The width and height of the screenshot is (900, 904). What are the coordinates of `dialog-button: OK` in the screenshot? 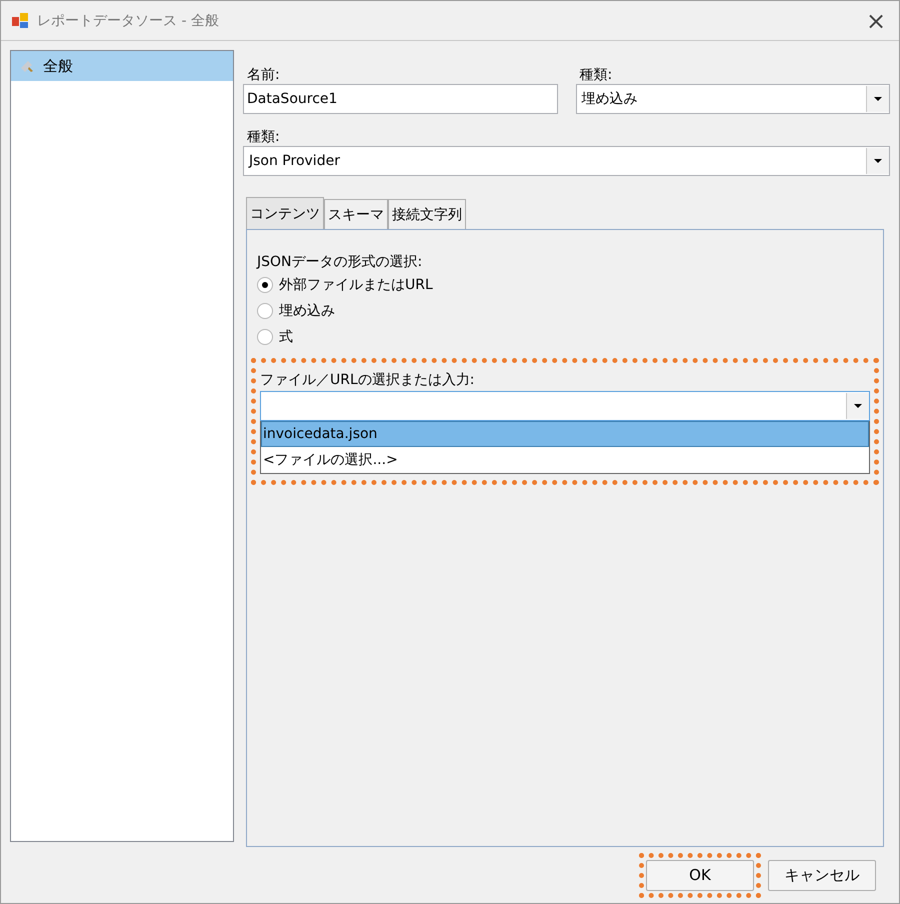 It's located at (700, 875).